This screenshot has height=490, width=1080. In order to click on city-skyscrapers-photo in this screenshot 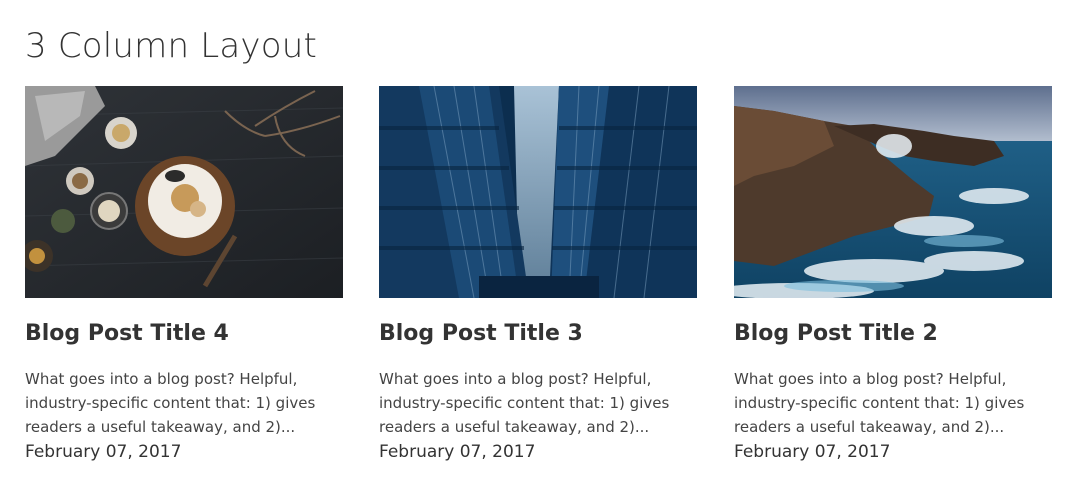, I will do `click(538, 192)`.